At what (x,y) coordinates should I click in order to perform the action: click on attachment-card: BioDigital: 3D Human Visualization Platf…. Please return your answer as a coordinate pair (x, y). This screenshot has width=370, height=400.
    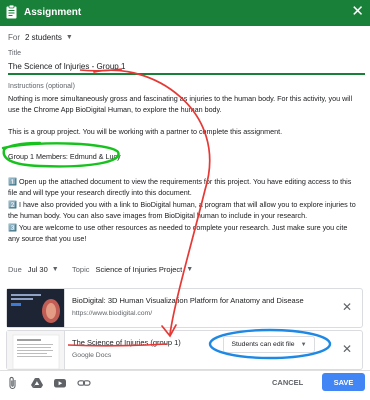
    Looking at the image, I should click on (184, 308).